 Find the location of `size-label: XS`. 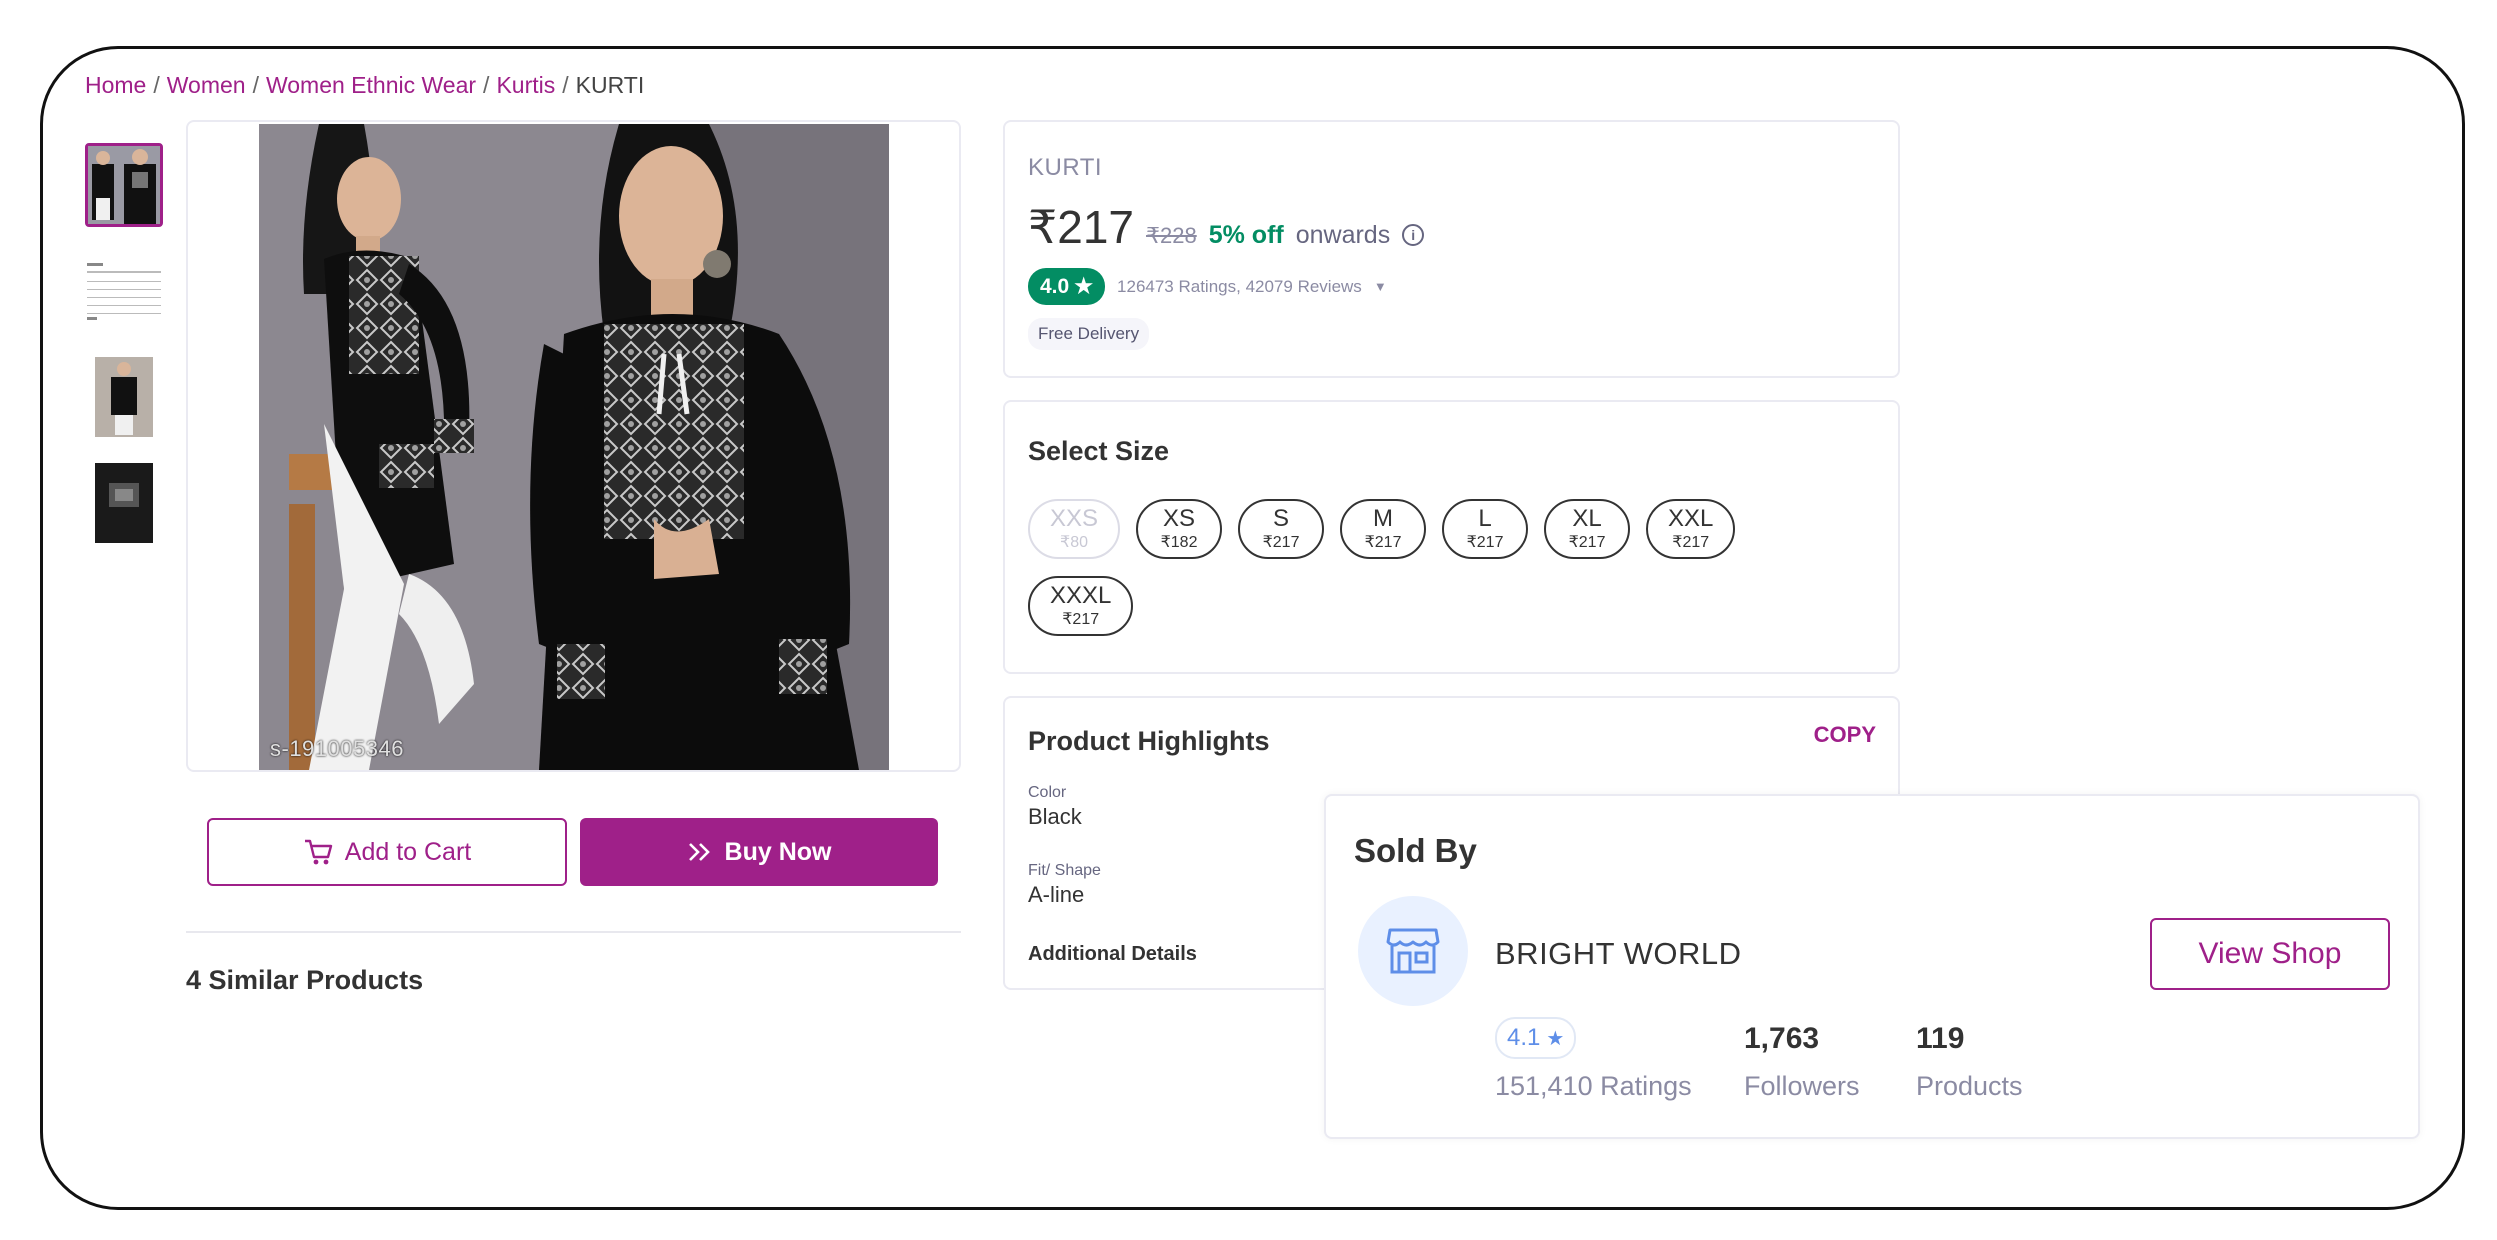

size-label: XS is located at coordinates (1179, 518).